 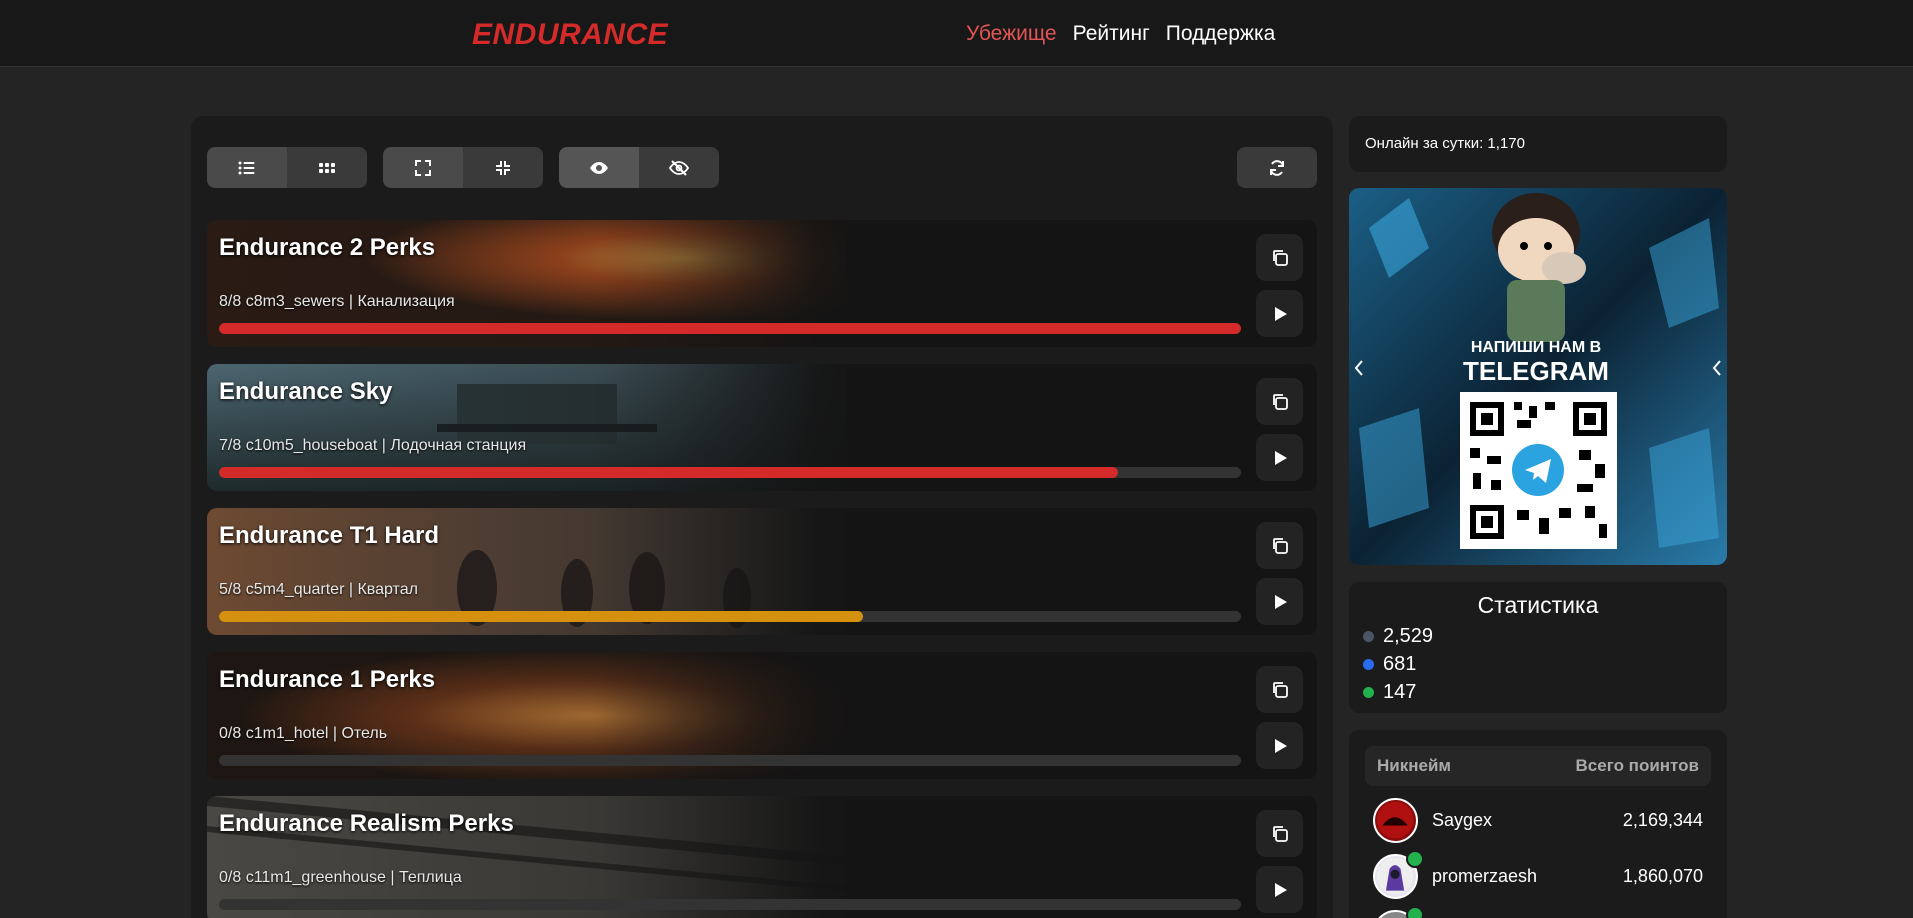 I want to click on hide-button, so click(x=679, y=167).